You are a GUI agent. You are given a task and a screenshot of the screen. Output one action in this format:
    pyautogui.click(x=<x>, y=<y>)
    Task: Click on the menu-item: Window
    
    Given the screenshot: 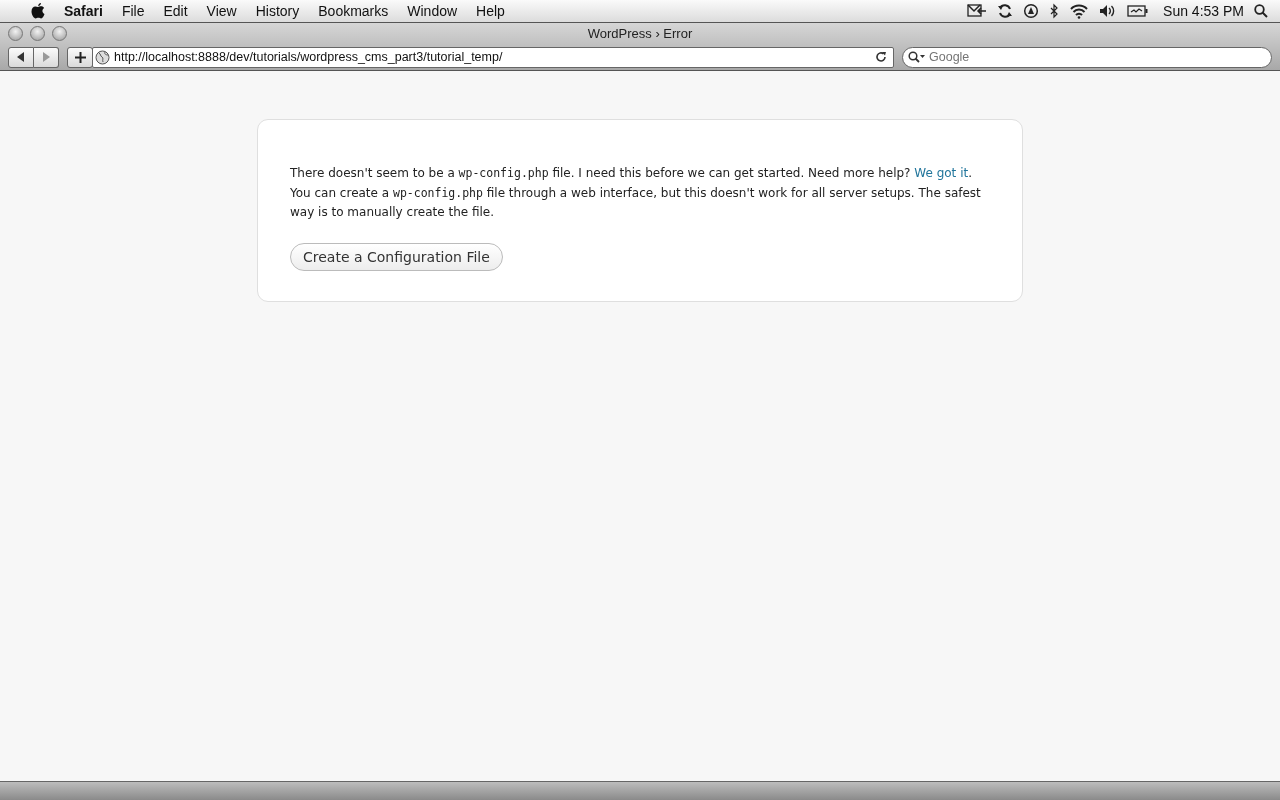 What is the action you would take?
    pyautogui.click(x=432, y=11)
    